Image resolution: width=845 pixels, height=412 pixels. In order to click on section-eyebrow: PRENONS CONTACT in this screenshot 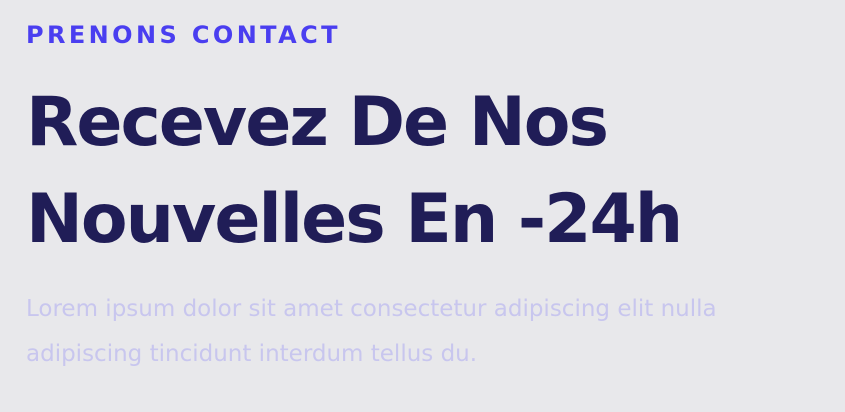, I will do `click(183, 35)`.